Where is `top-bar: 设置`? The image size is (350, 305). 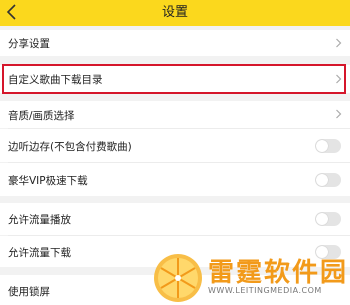 top-bar: 设置 is located at coordinates (175, 13).